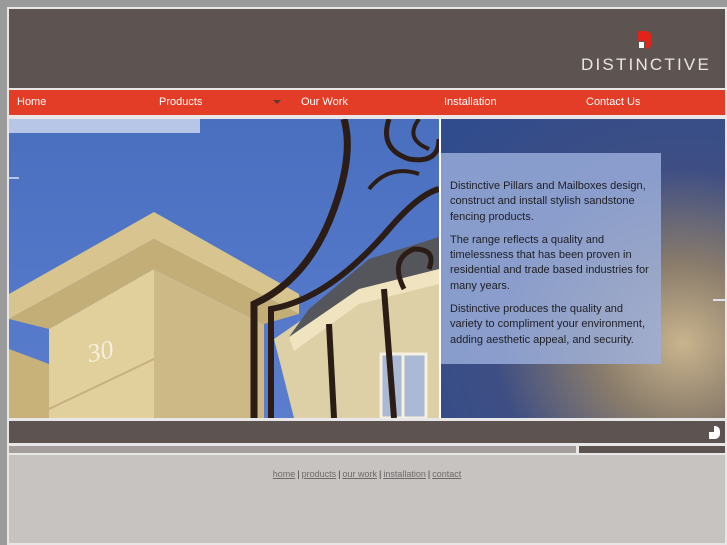 The width and height of the screenshot is (727, 545). Describe the element at coordinates (181, 102) in the screenshot. I see `nav-label: Products` at that location.